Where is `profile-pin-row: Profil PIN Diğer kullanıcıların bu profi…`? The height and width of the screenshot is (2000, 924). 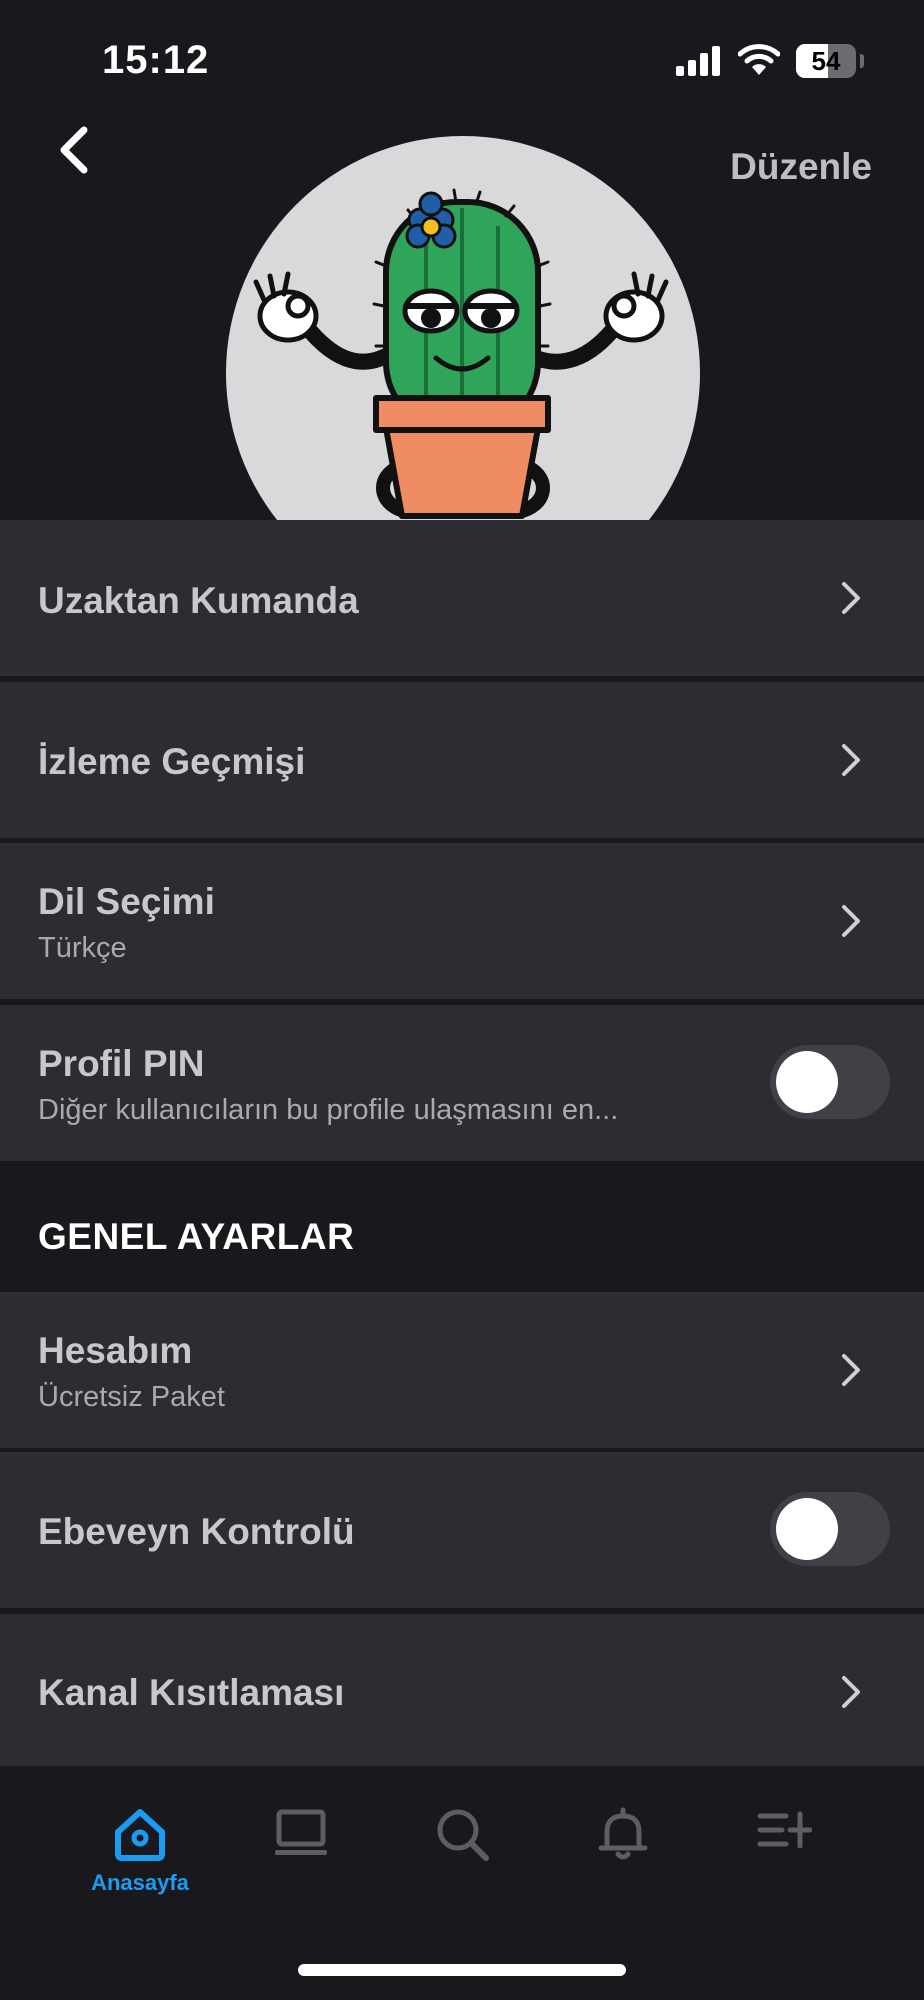 profile-pin-row: Profil PIN Diğer kullanıcıların bu profi… is located at coordinates (462, 1083).